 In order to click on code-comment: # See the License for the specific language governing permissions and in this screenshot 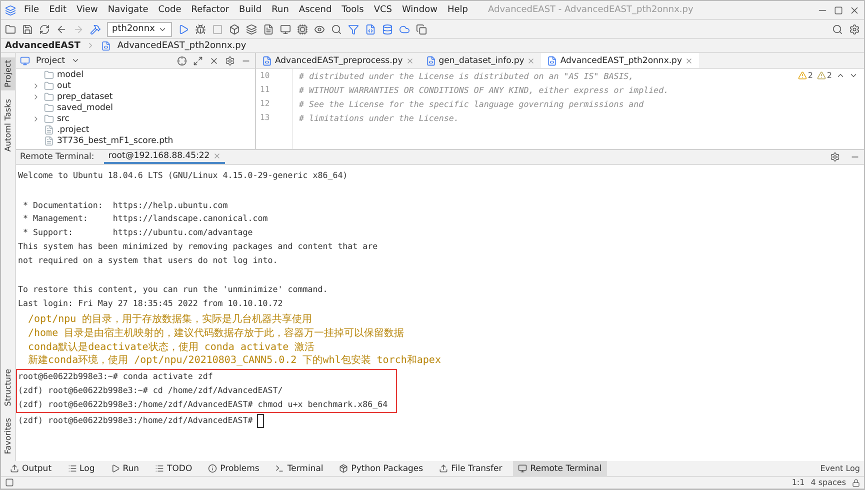, I will do `click(471, 104)`.